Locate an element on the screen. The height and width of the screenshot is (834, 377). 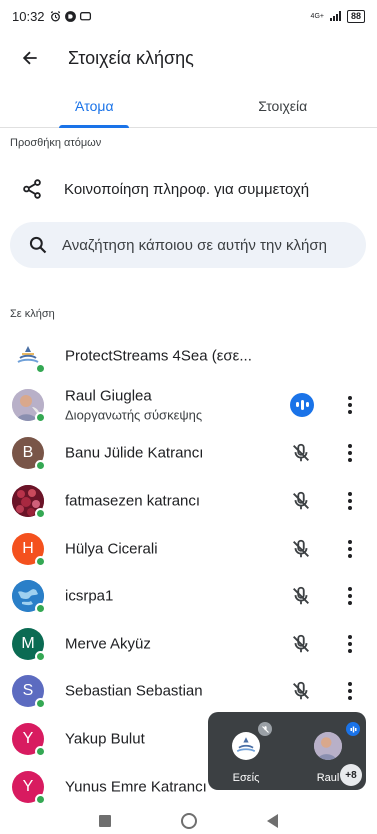
search-icon is located at coordinates (38, 245).